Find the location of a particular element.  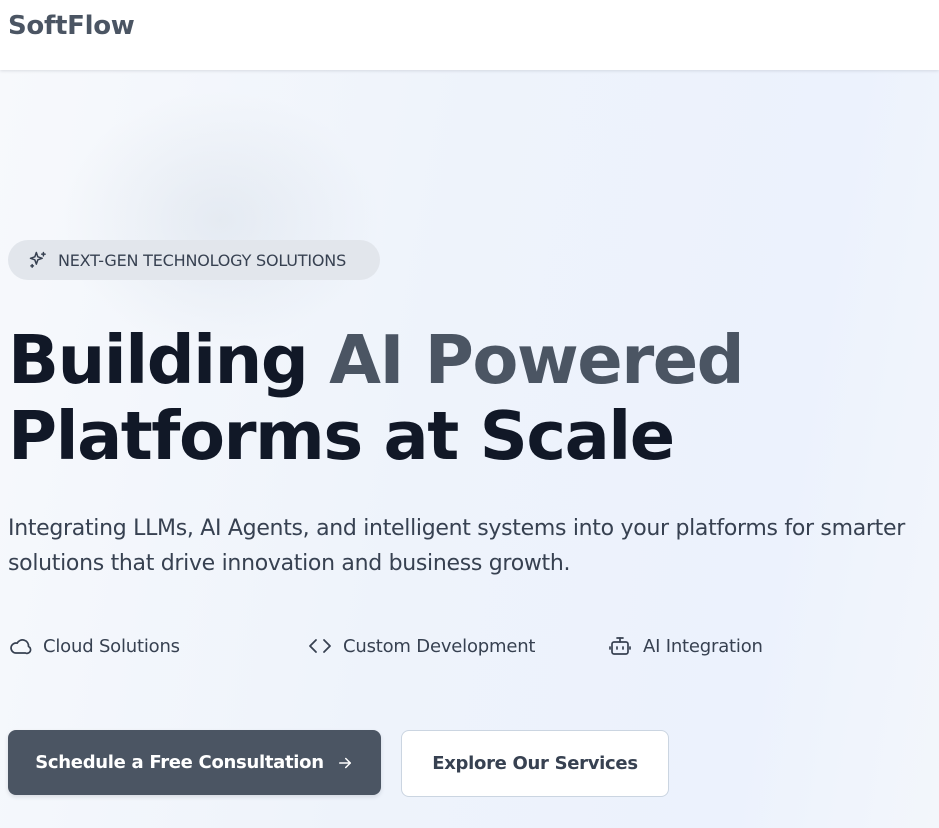

feature-cloud-solutions: Cloud Solutions is located at coordinates (94, 646).